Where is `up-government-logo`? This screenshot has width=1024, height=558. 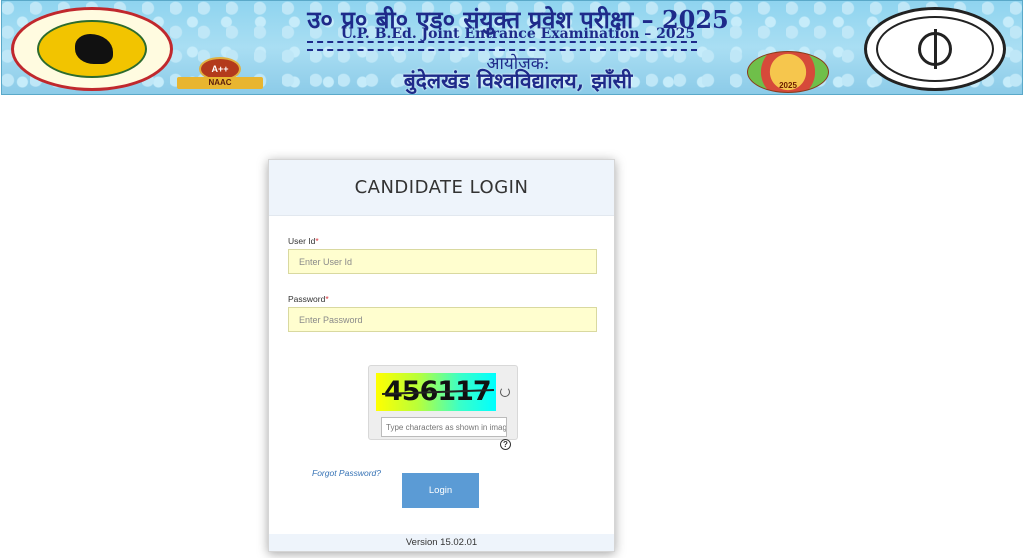
up-government-logo is located at coordinates (935, 49).